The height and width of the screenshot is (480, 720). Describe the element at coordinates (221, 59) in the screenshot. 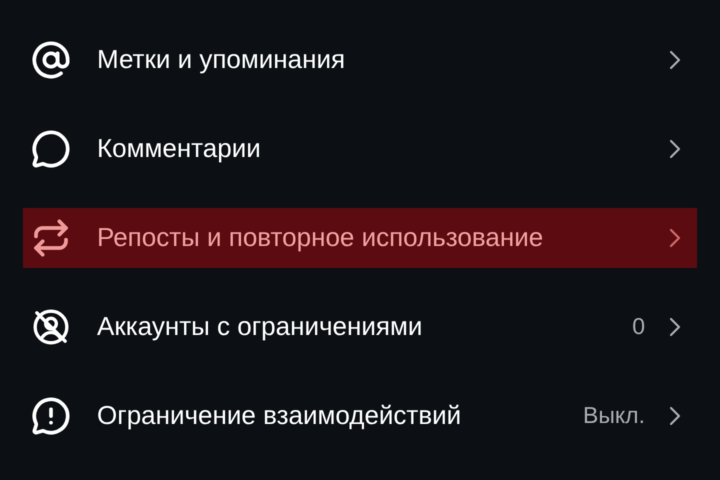

I see `row-label: Метки и упоминания` at that location.